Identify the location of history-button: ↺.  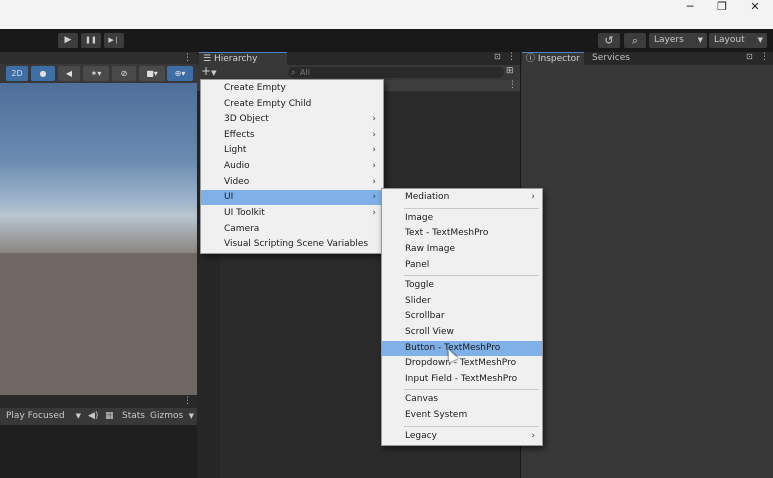
(609, 40).